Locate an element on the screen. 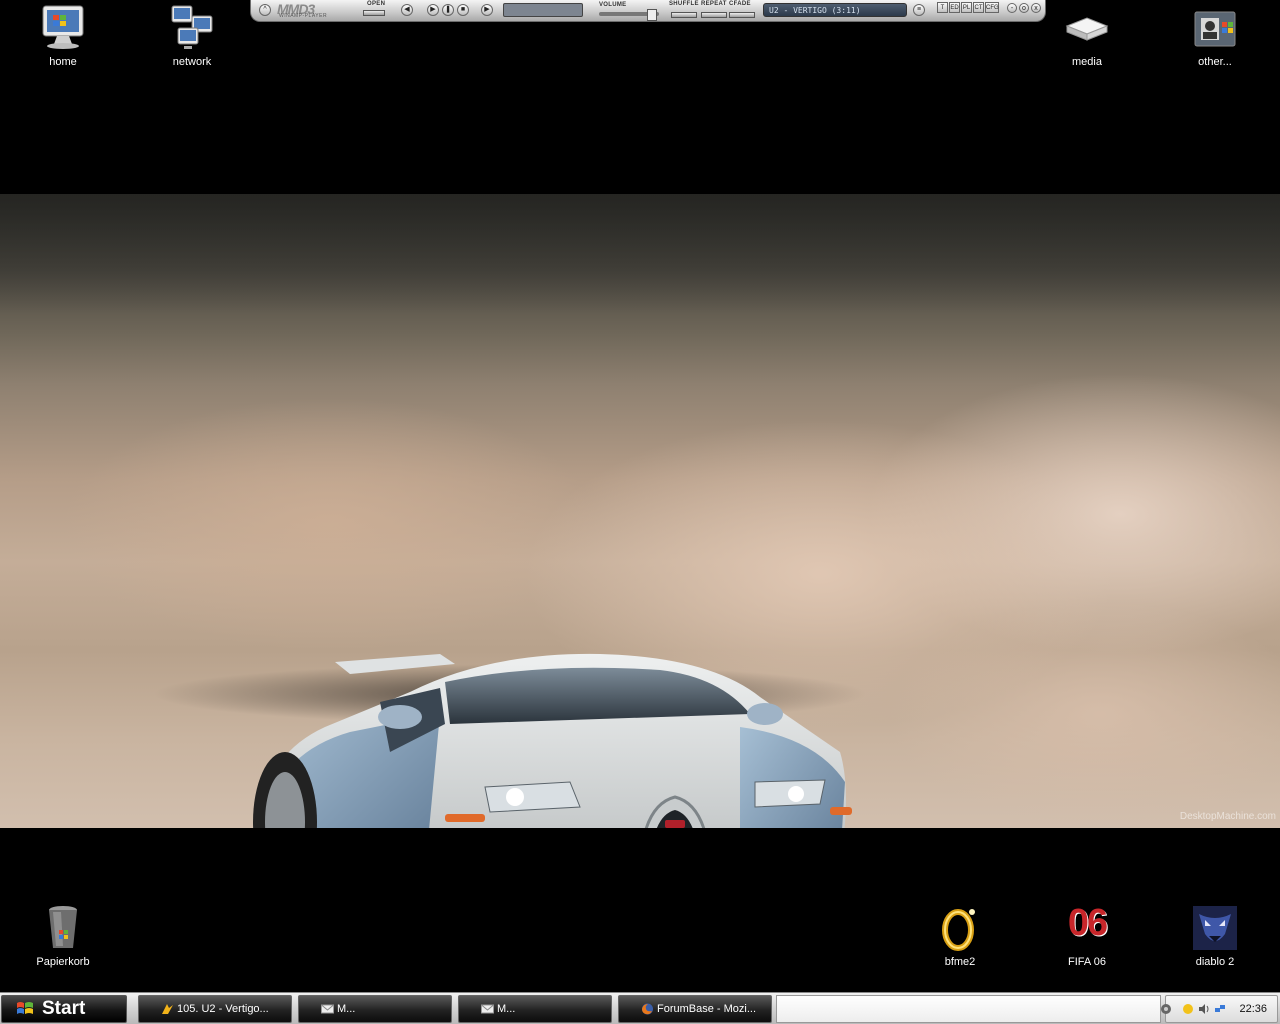 Image resolution: width=1280 pixels, height=1024 pixels. minimize-icon: - is located at coordinates (1012, 8).